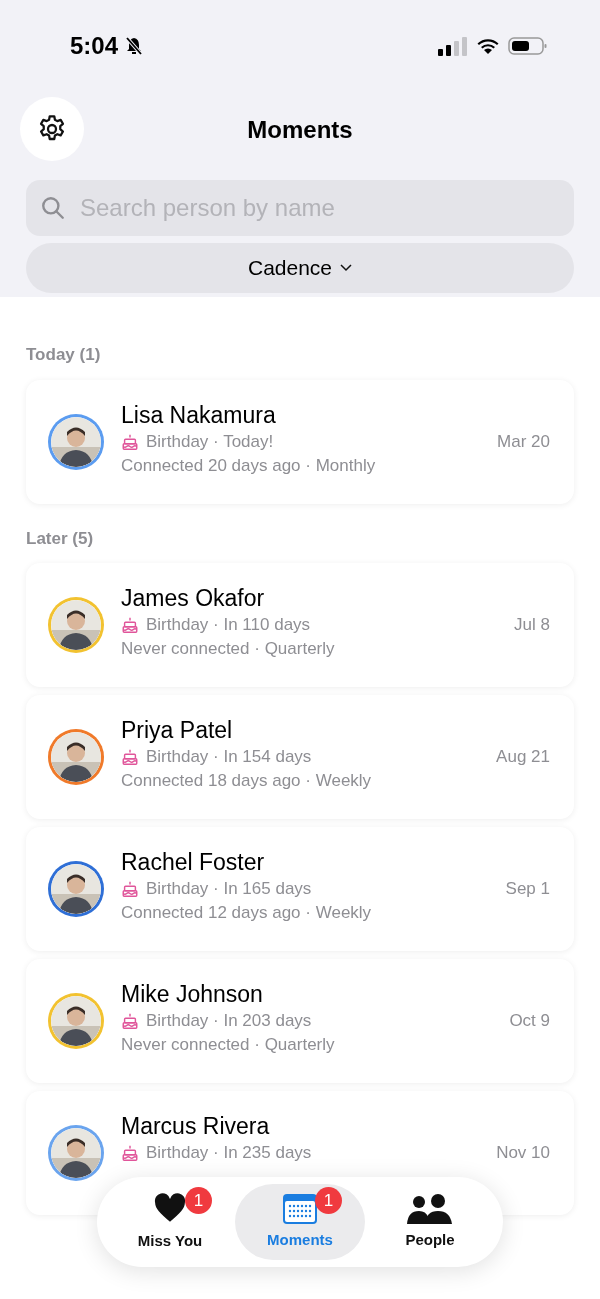  What do you see at coordinates (523, 1153) in the screenshot?
I see `date-text: Nov 10` at bounding box center [523, 1153].